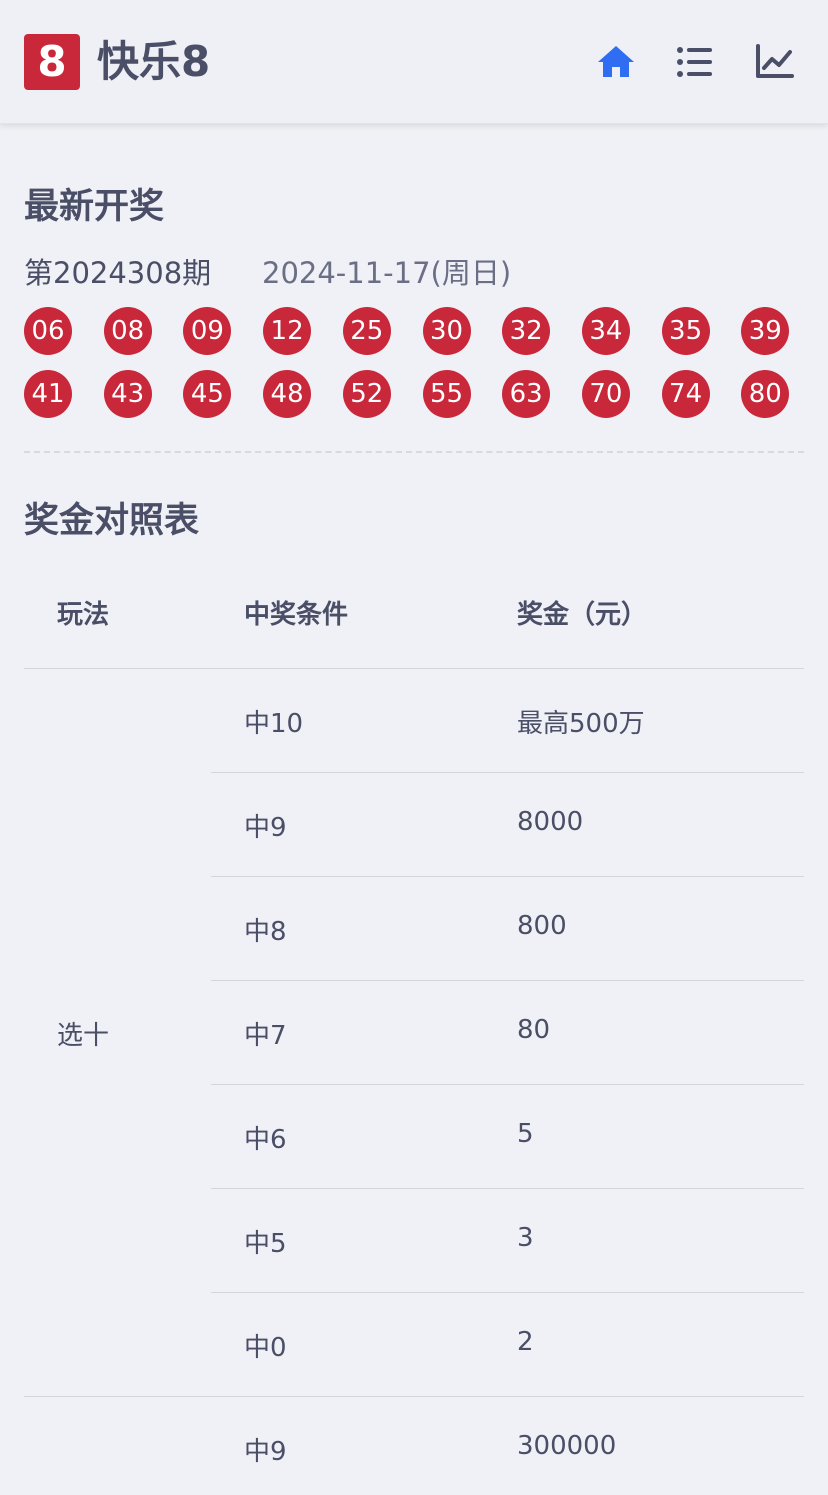 The width and height of the screenshot is (828, 1495). Describe the element at coordinates (525, 1134) in the screenshot. I see `prize-cell: 5` at that location.